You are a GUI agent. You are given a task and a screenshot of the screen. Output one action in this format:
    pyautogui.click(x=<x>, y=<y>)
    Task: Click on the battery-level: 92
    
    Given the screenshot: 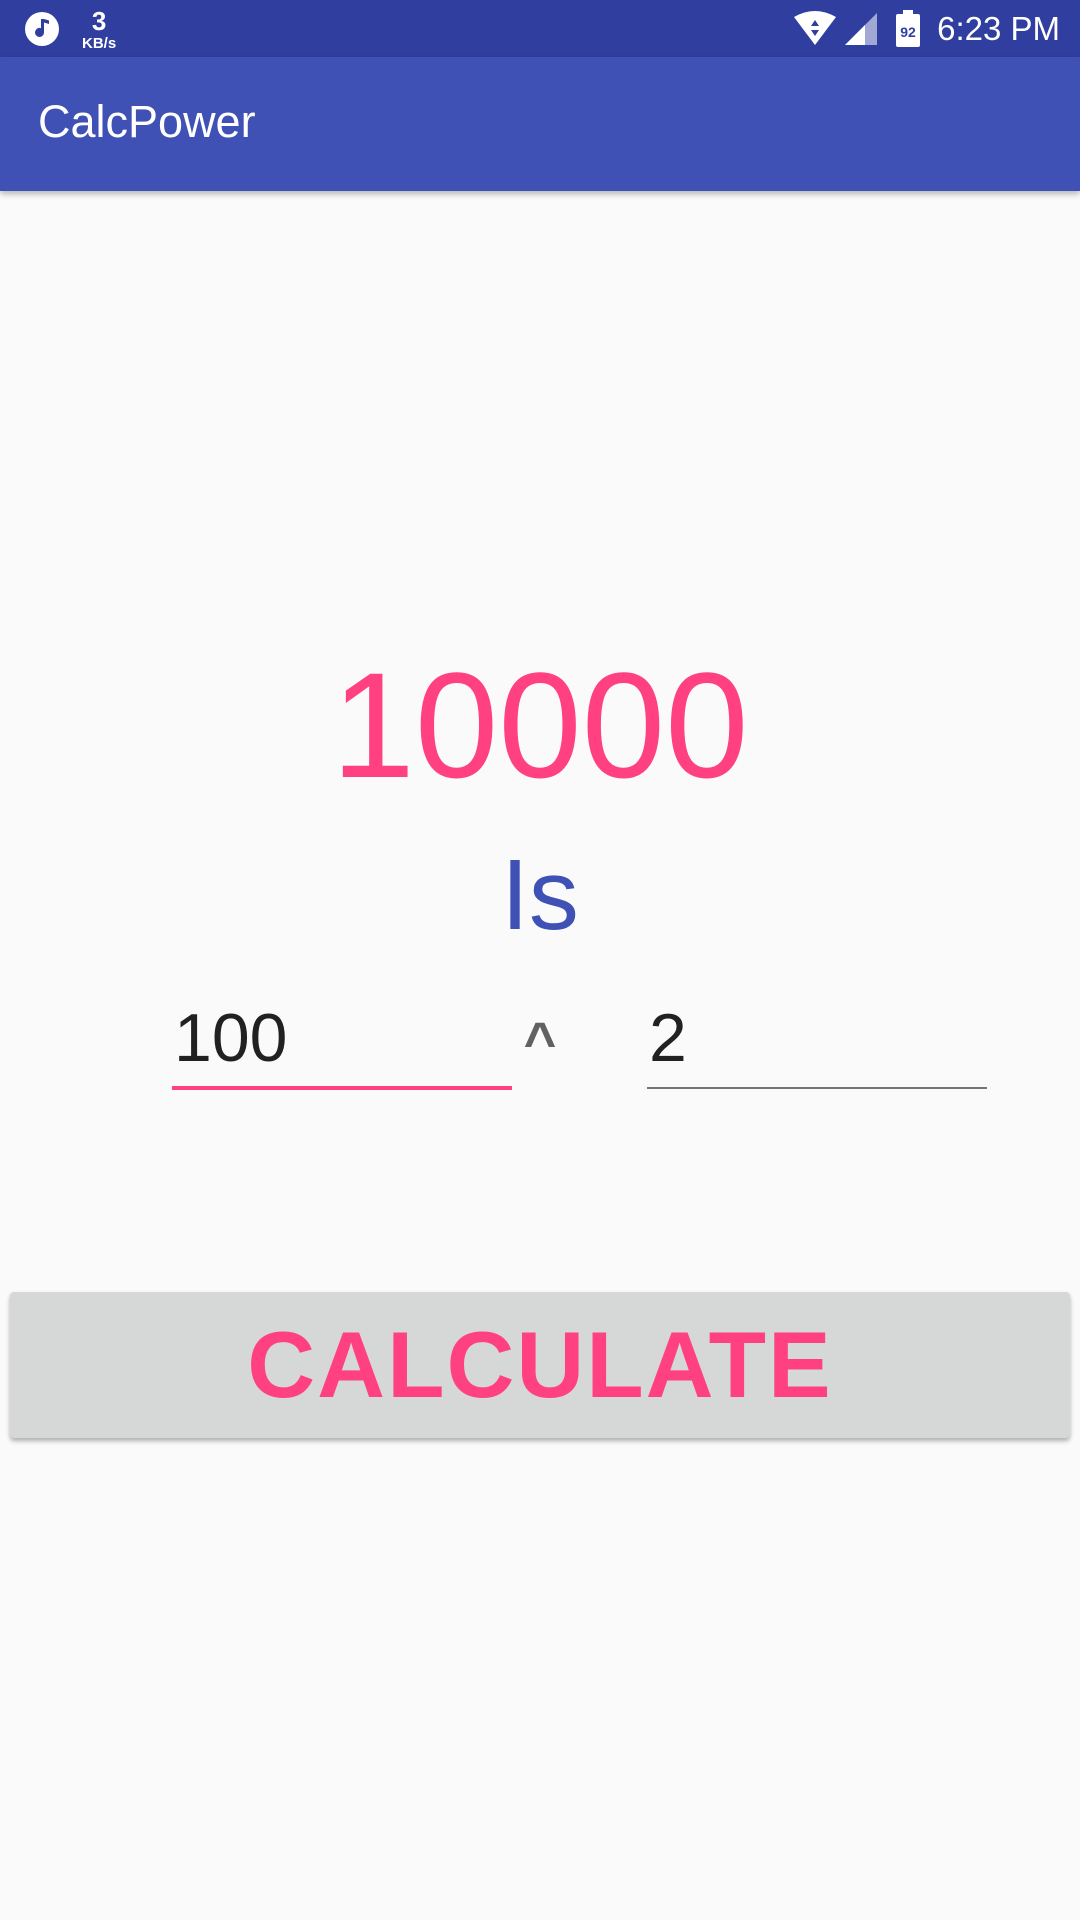 What is the action you would take?
    pyautogui.click(x=908, y=32)
    